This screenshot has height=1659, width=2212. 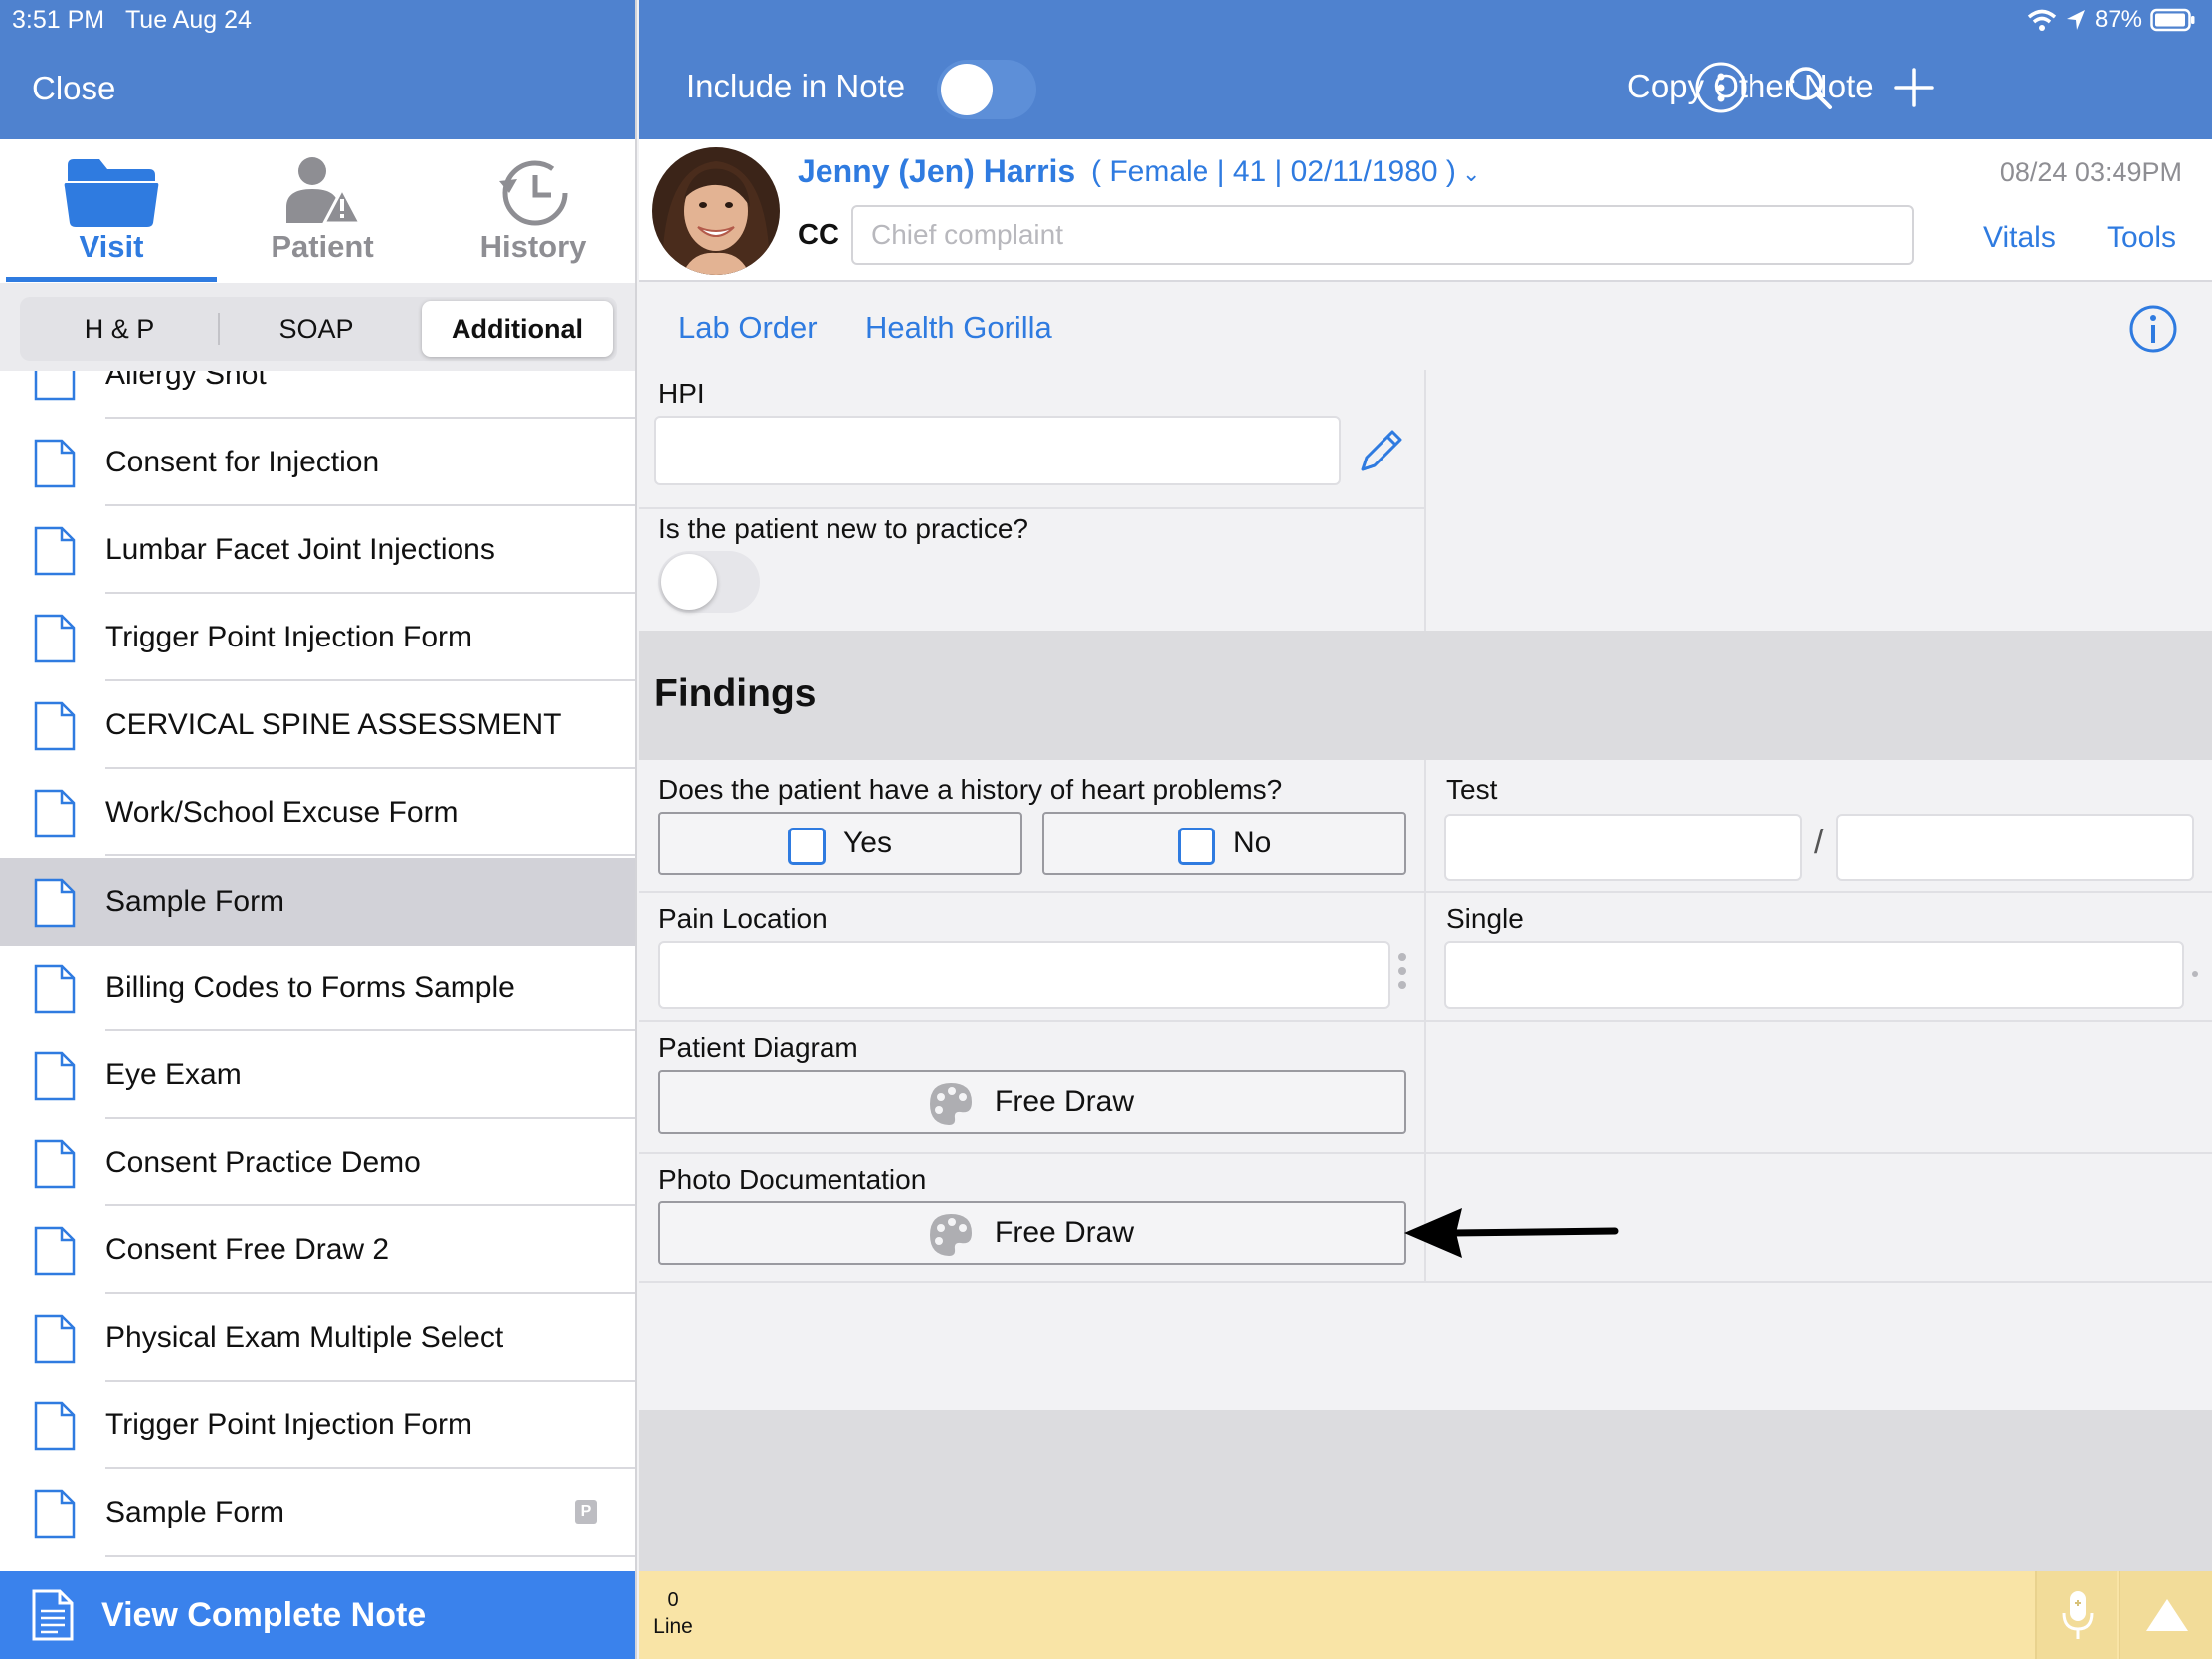 What do you see at coordinates (818, 235) in the screenshot?
I see `chief-complaint-label: CC` at bounding box center [818, 235].